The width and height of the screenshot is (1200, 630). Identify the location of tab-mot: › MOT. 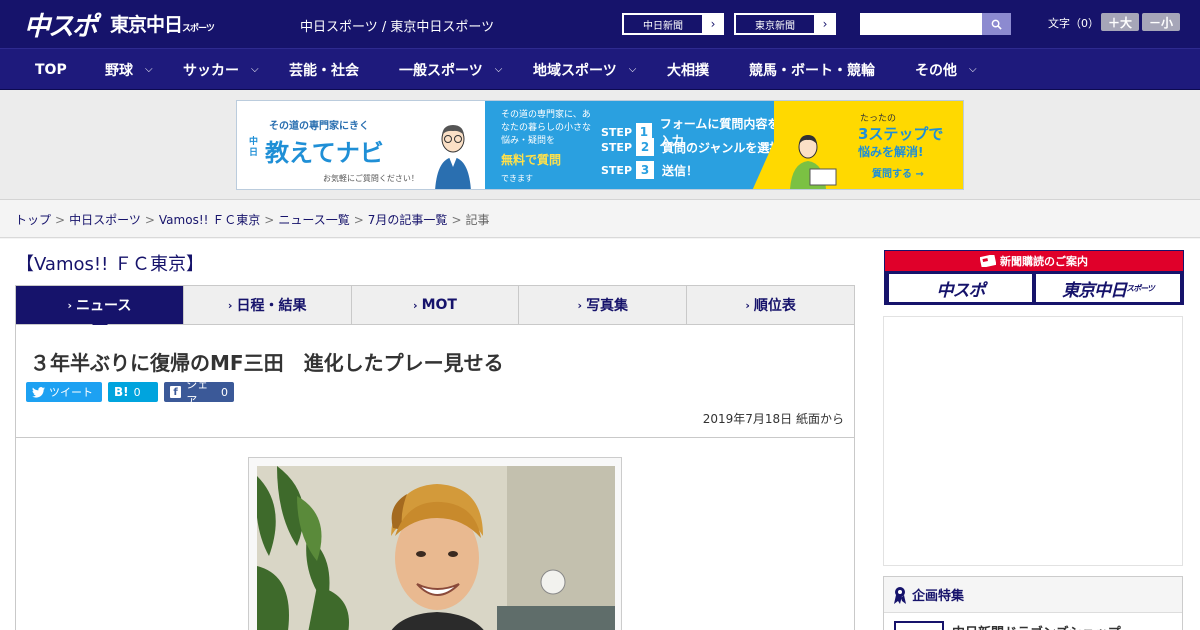
(436, 305).